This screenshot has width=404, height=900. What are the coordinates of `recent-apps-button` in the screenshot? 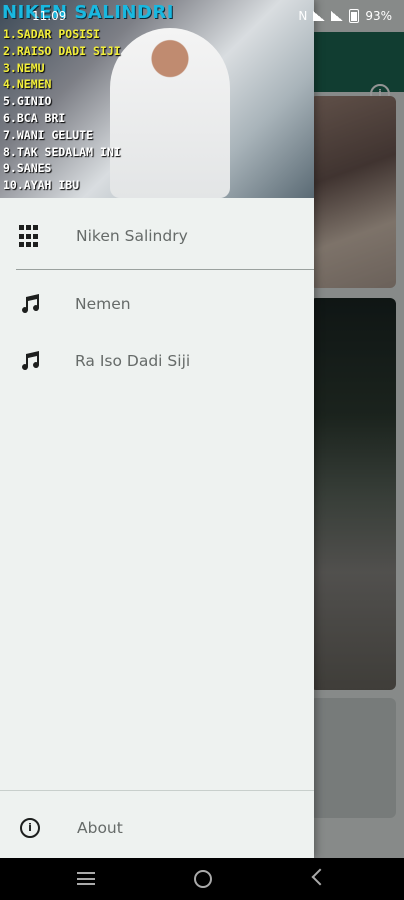 It's located at (86, 878).